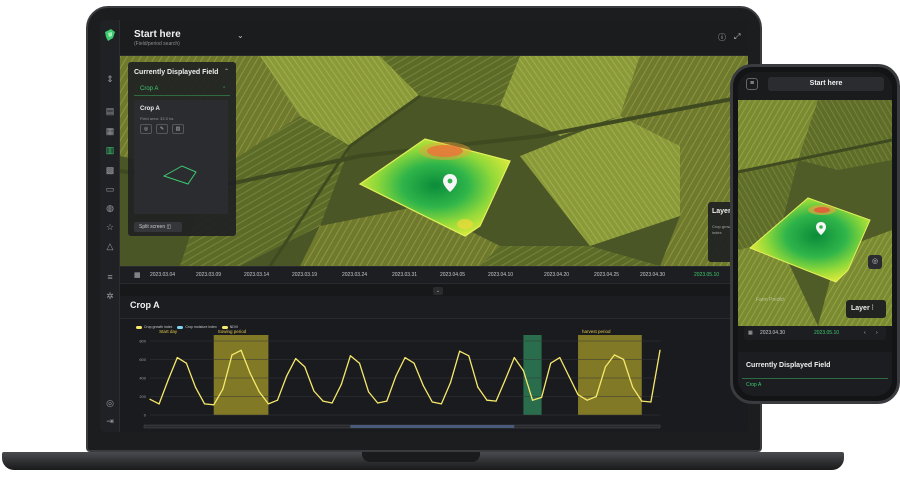 The height and width of the screenshot is (479, 900). I want to click on phone-map-imagery, so click(815, 213).